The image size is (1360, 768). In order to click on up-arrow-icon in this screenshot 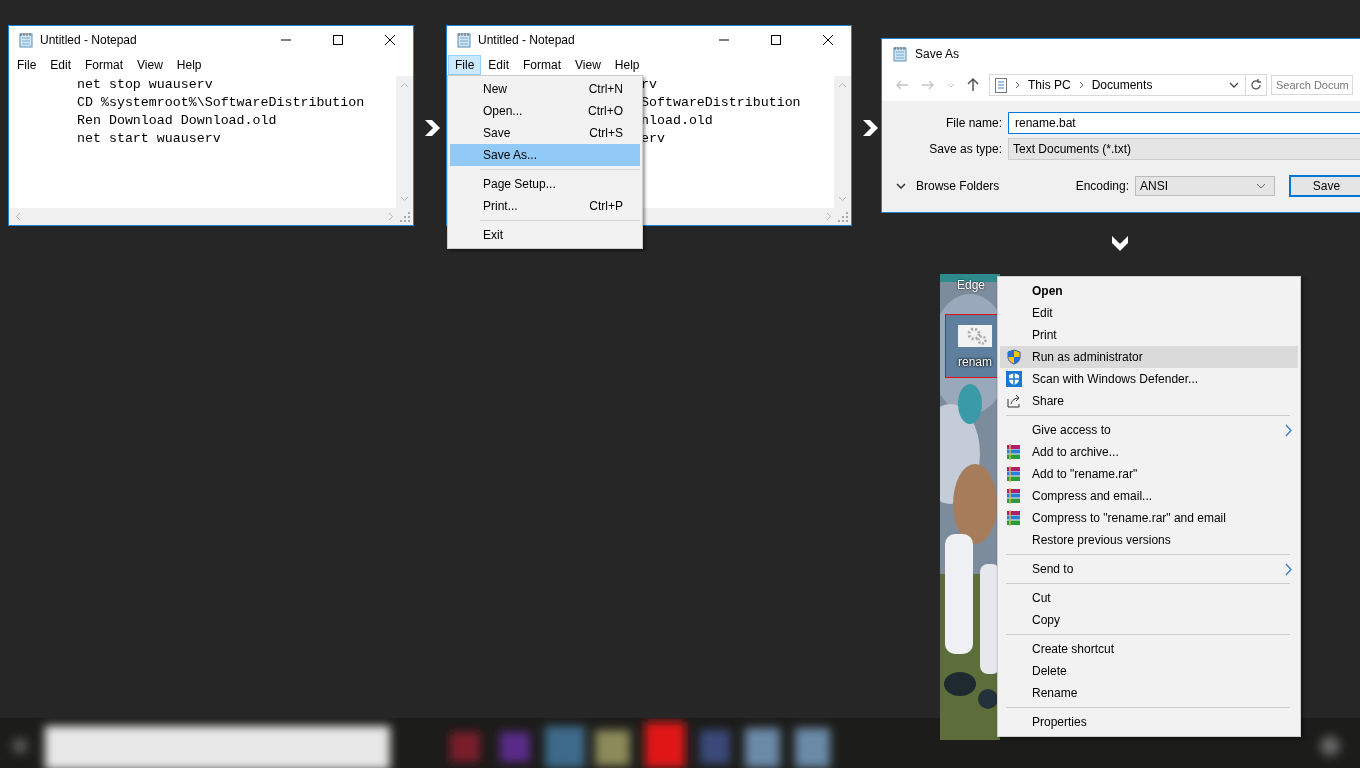, I will do `click(973, 85)`.